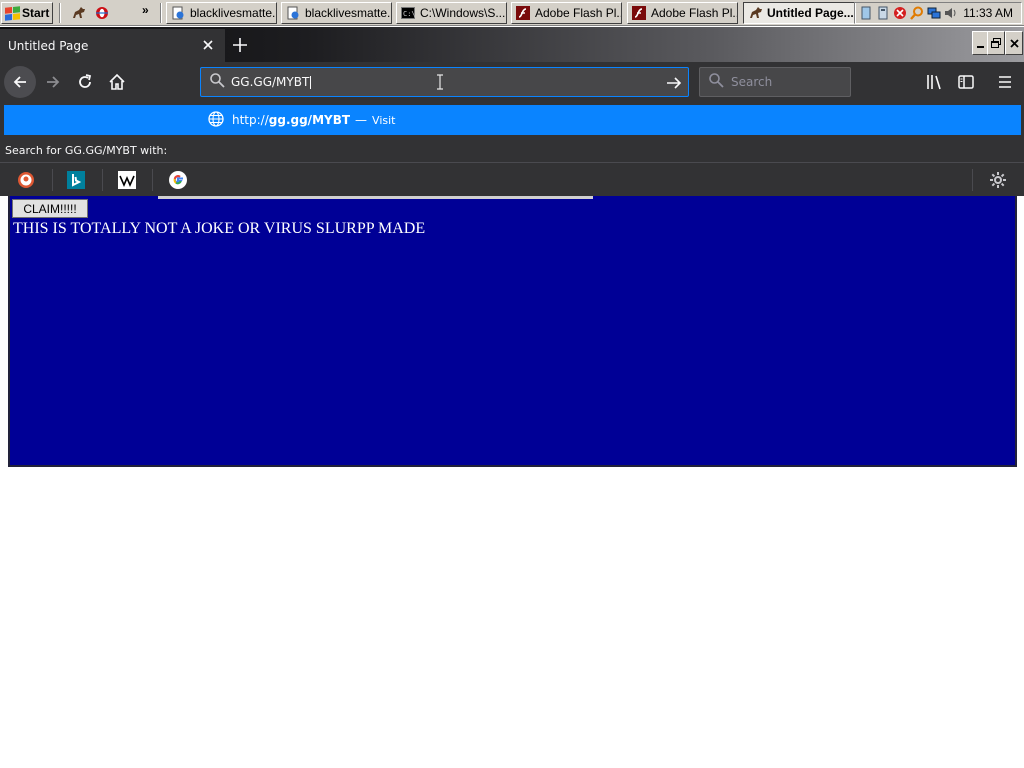 This screenshot has width=1024, height=768. What do you see at coordinates (26, 180) in the screenshot?
I see `duckduckgo-icon` at bounding box center [26, 180].